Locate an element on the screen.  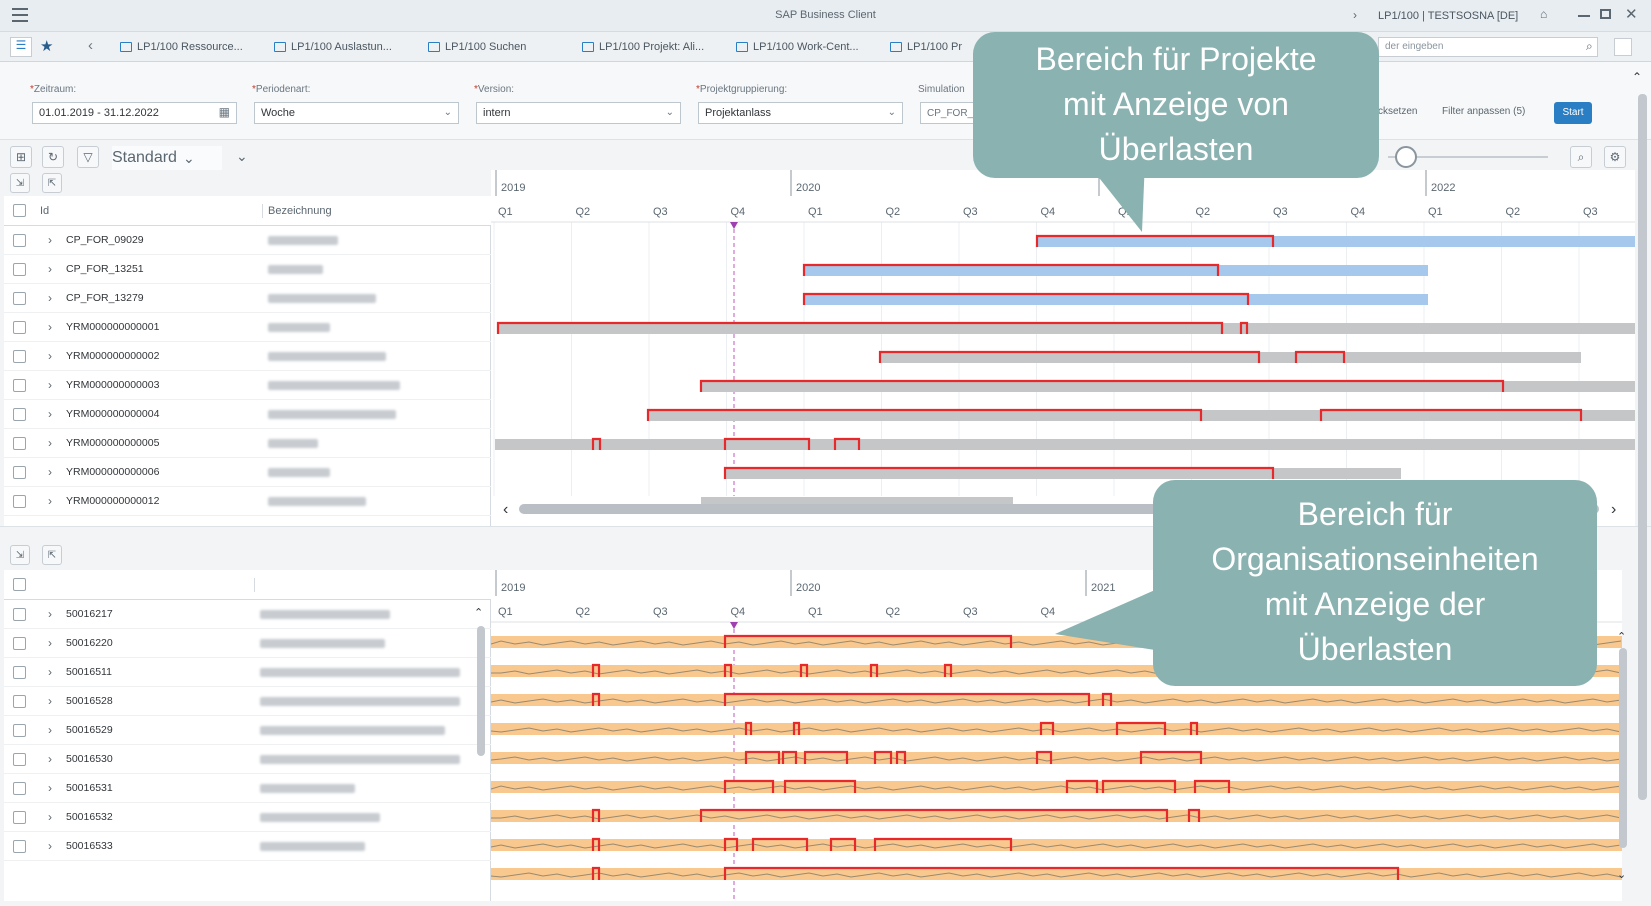
callout-pointers is located at coordinates (1105, 405).